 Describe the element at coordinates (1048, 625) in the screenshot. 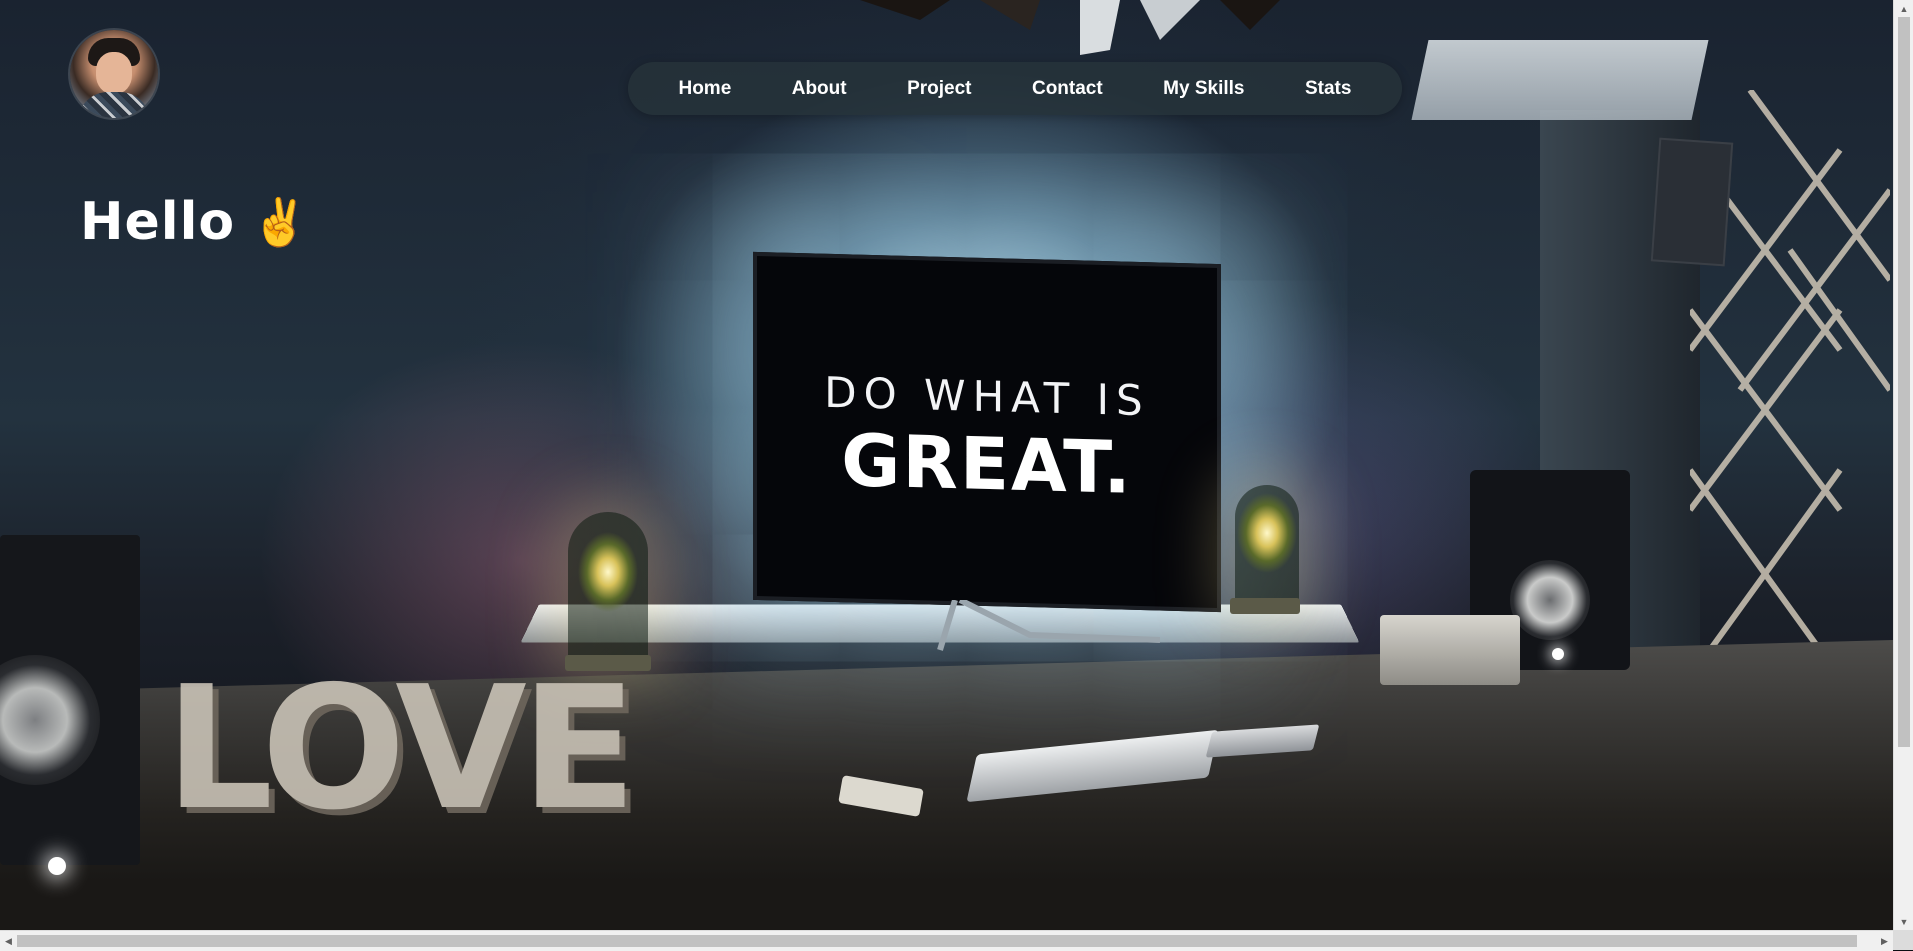

I see `monitor-stand` at that location.